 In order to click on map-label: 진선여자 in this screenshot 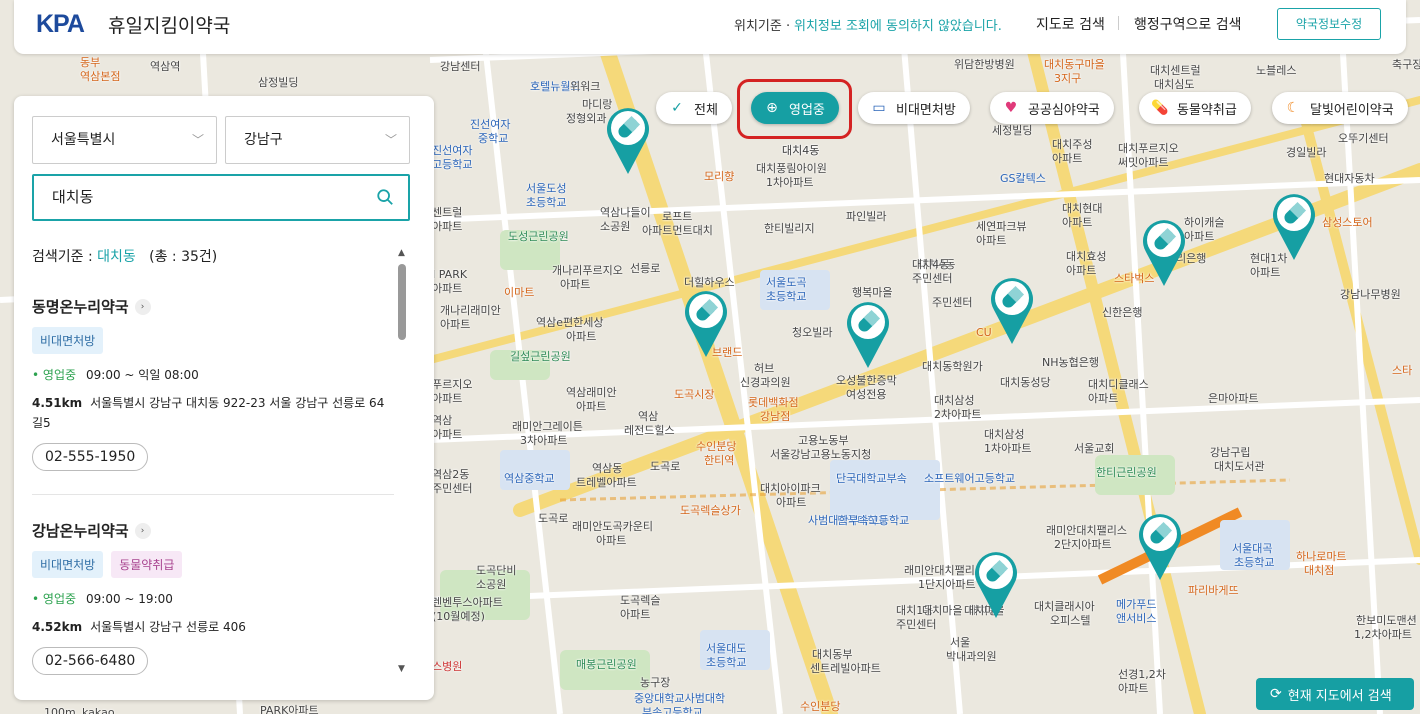, I will do `click(452, 150)`.